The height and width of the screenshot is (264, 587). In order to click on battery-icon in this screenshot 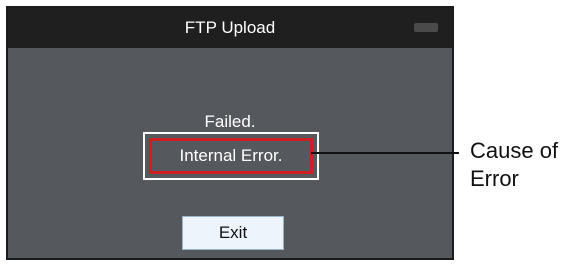, I will do `click(426, 27)`.